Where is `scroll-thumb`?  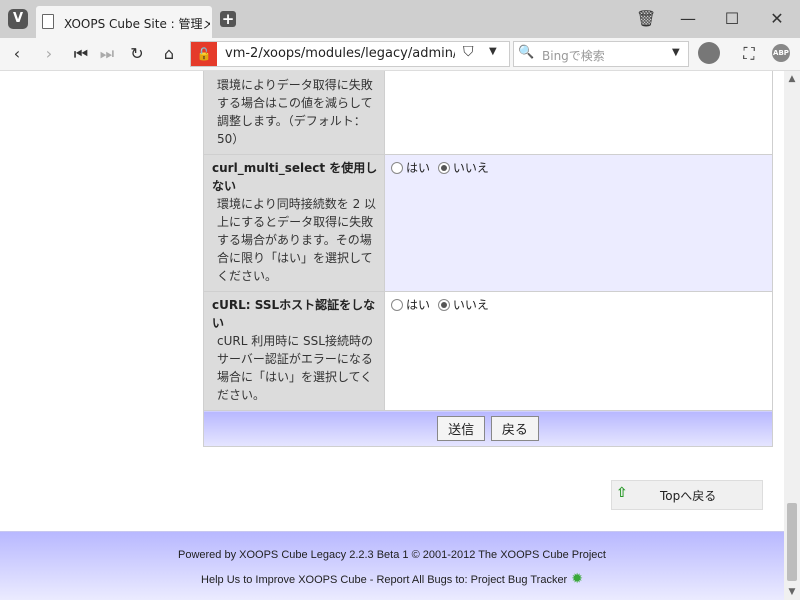 scroll-thumb is located at coordinates (792, 542).